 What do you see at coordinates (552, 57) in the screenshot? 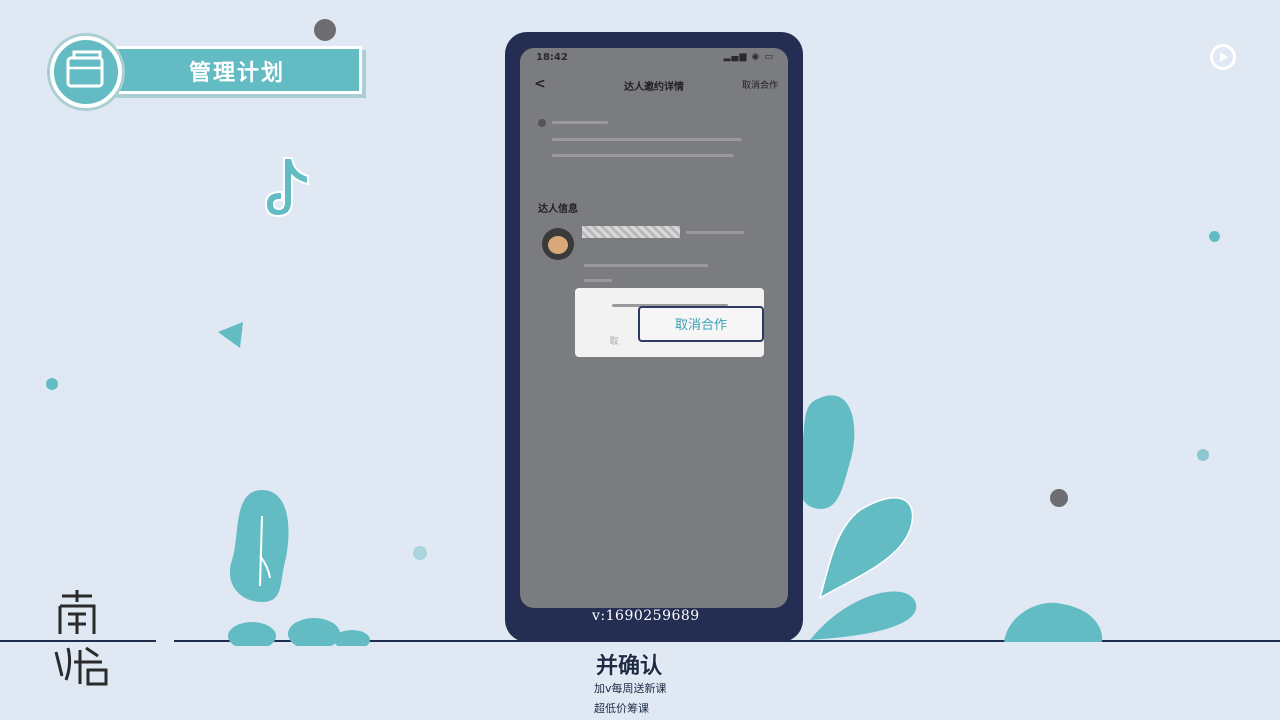
I see `status-time: 18:42` at bounding box center [552, 57].